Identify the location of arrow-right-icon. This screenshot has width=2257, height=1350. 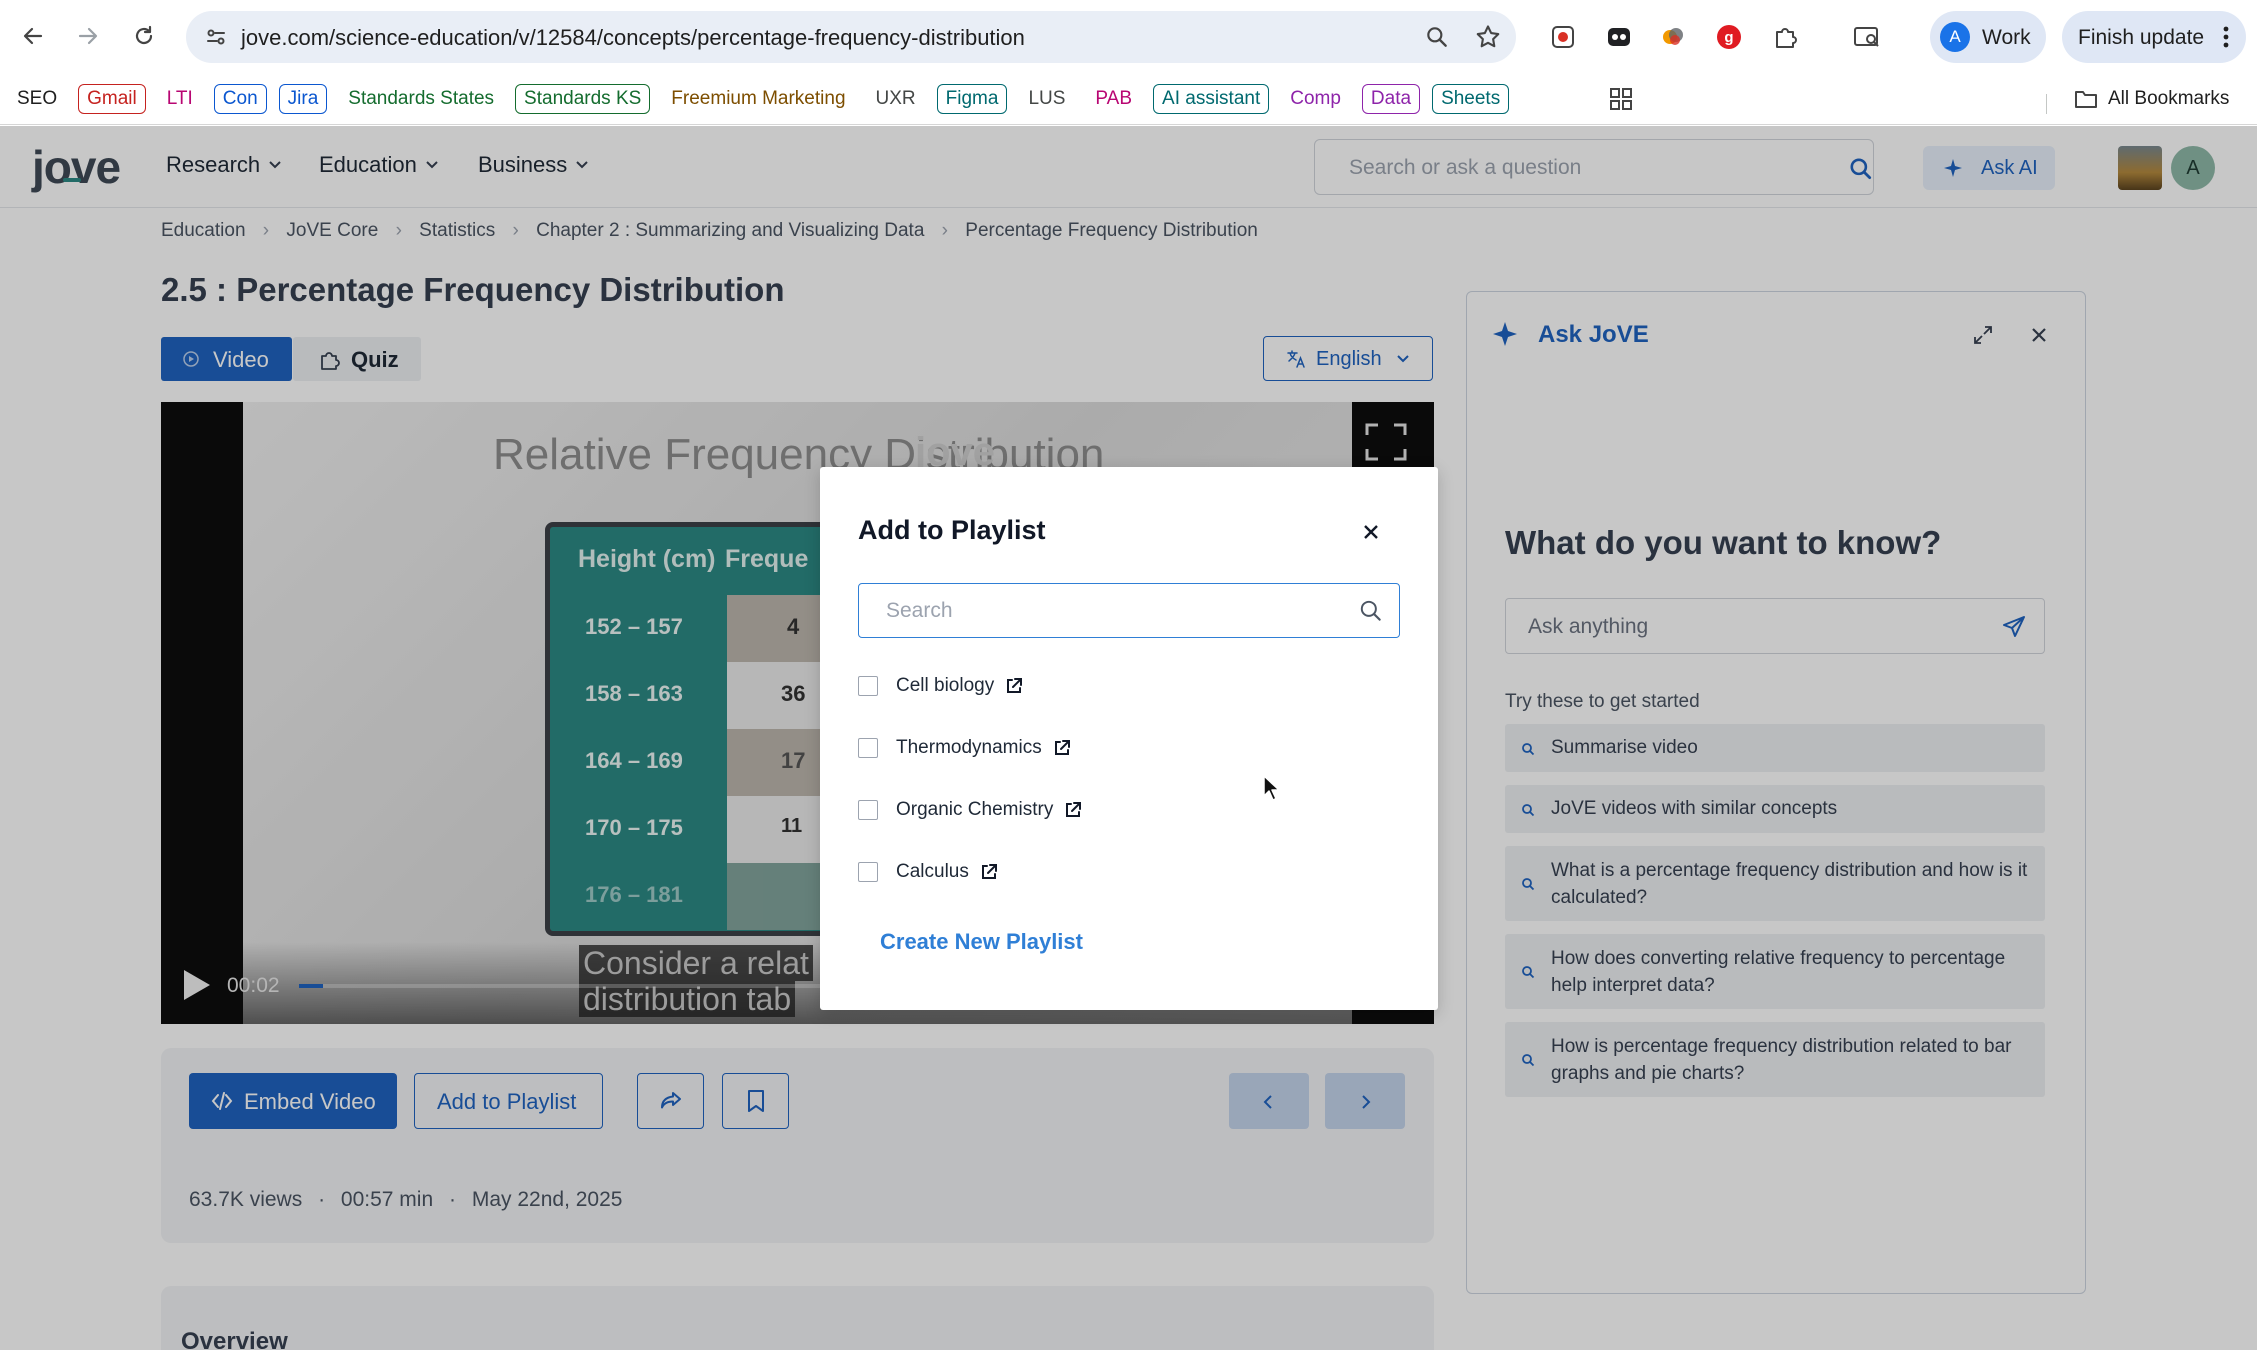
(88, 36).